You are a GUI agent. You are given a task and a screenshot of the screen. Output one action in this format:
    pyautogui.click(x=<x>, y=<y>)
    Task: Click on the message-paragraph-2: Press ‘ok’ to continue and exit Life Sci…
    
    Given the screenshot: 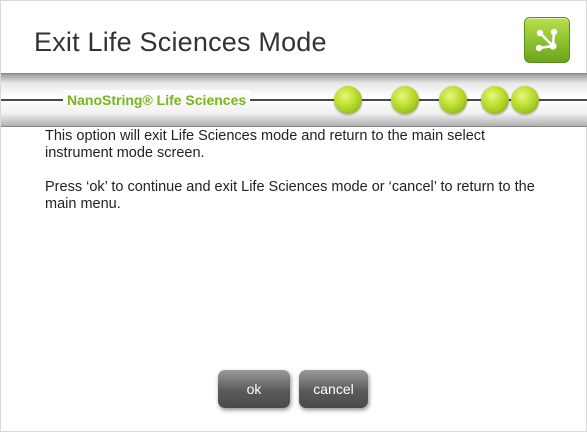 What is the action you would take?
    pyautogui.click(x=290, y=195)
    